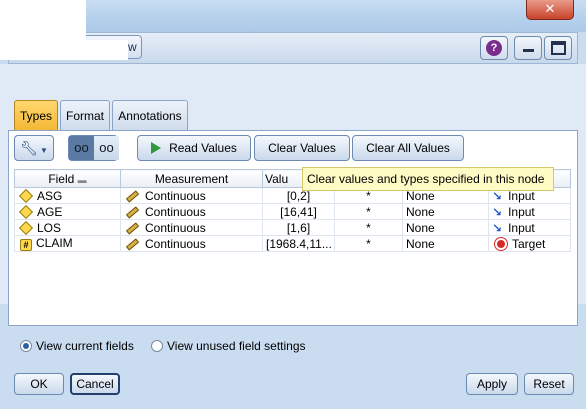  I want to click on close-icon: ✕, so click(550, 8).